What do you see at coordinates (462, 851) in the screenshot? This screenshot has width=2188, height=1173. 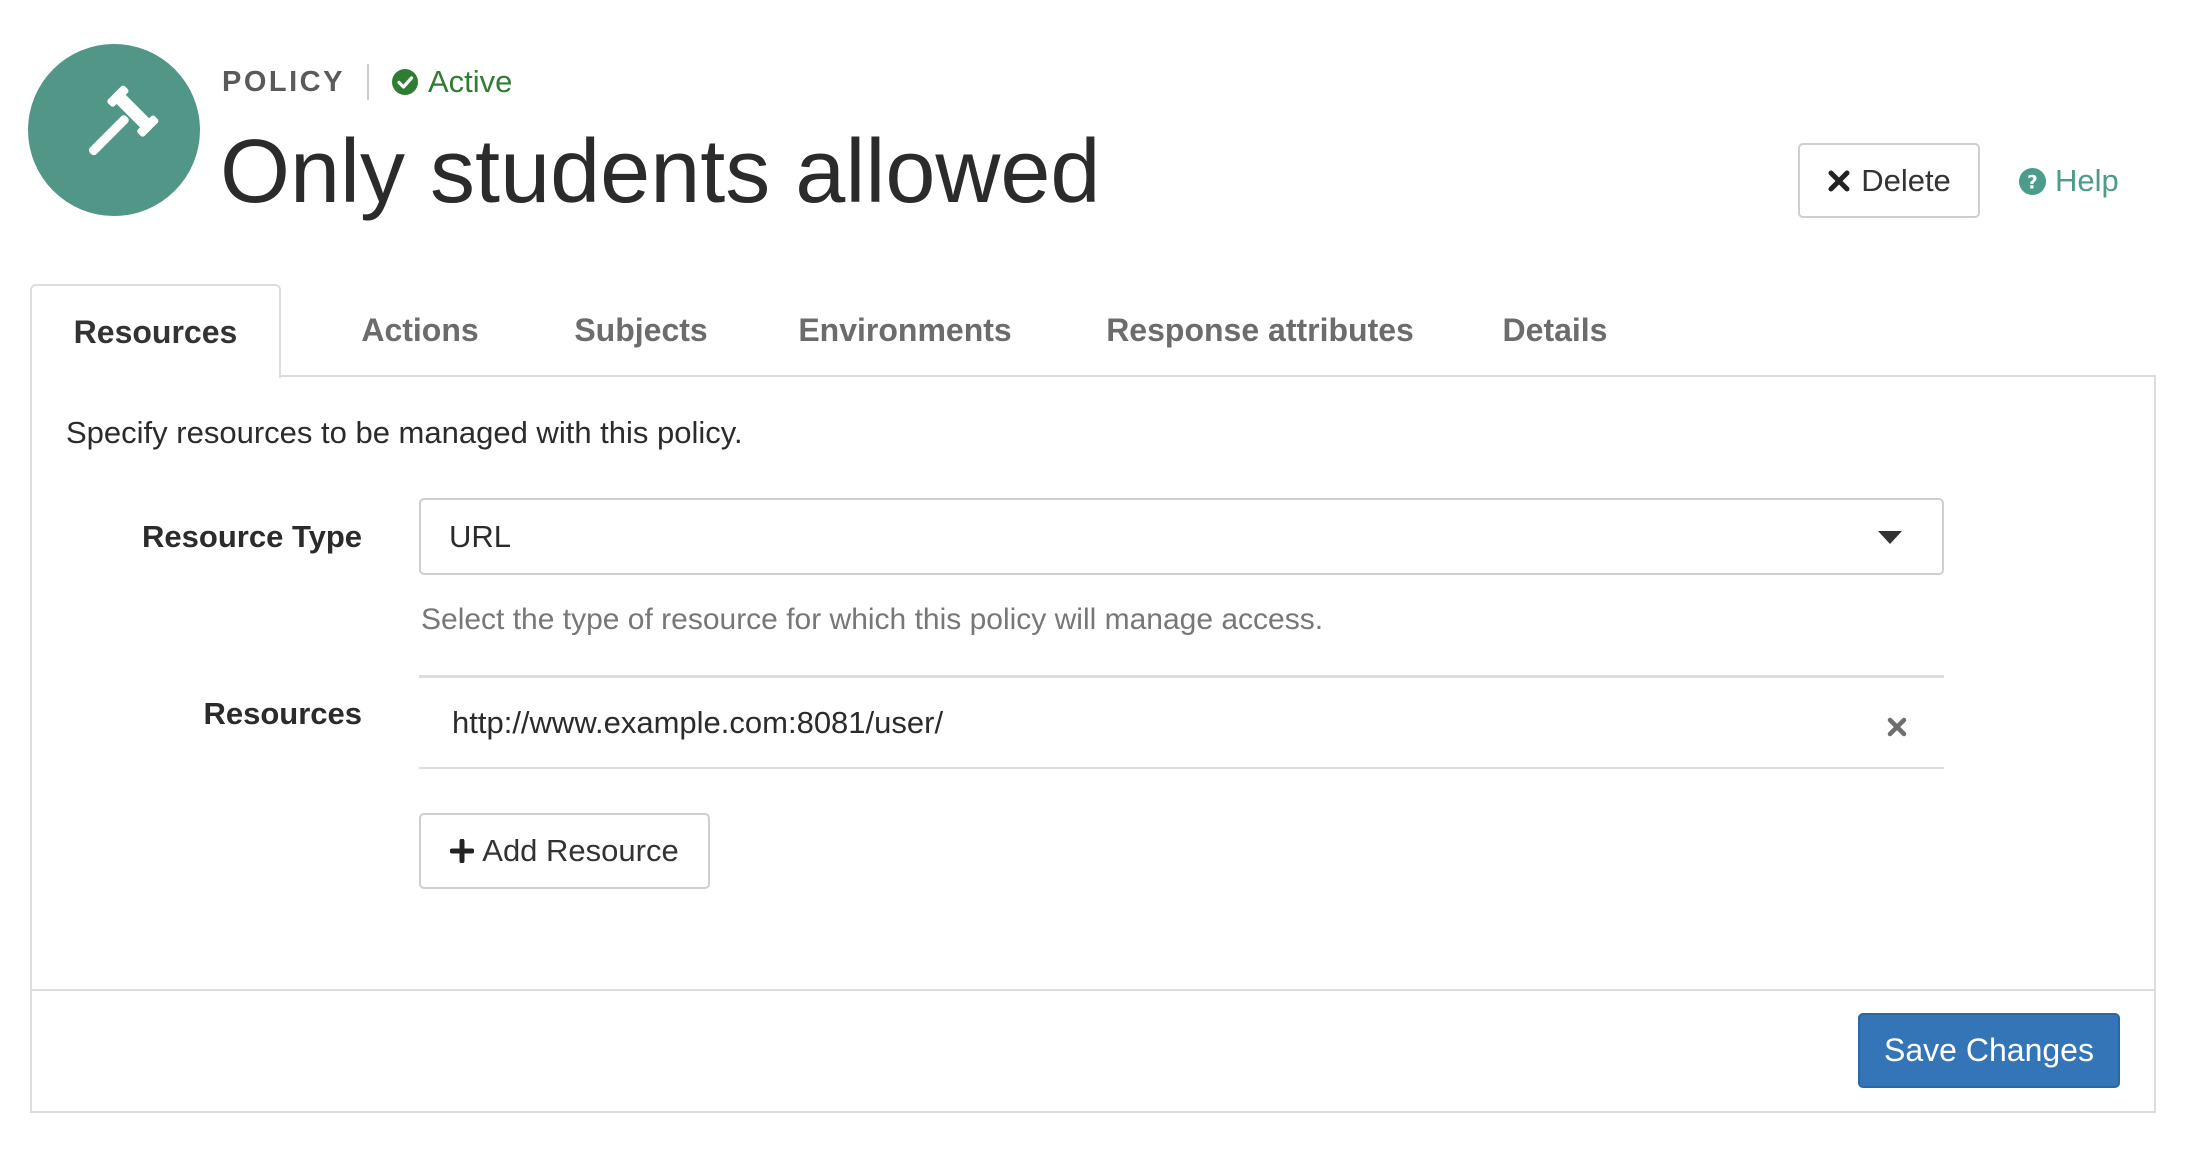 I see `plus-icon` at bounding box center [462, 851].